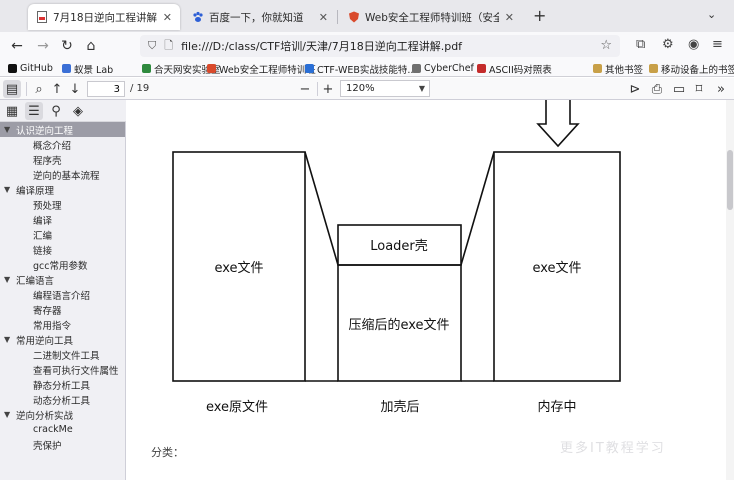 The width and height of the screenshot is (734, 483). What do you see at coordinates (668, 44) in the screenshot?
I see `reader-icon: ⚙` at bounding box center [668, 44].